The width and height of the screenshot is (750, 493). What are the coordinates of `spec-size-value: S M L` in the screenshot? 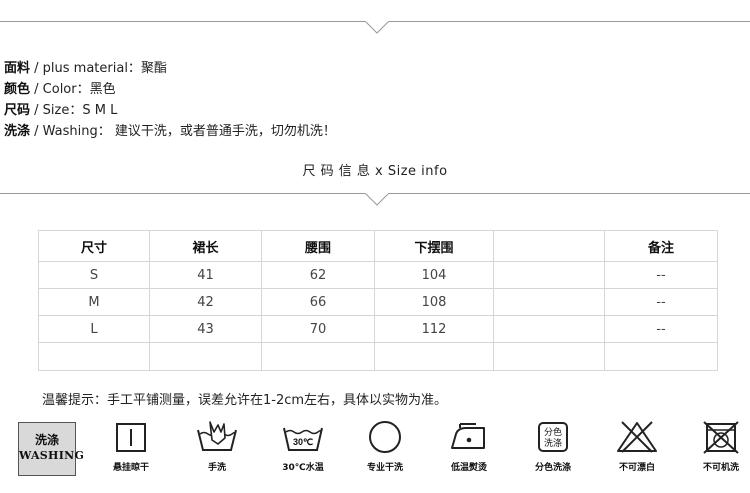 It's located at (100, 110).